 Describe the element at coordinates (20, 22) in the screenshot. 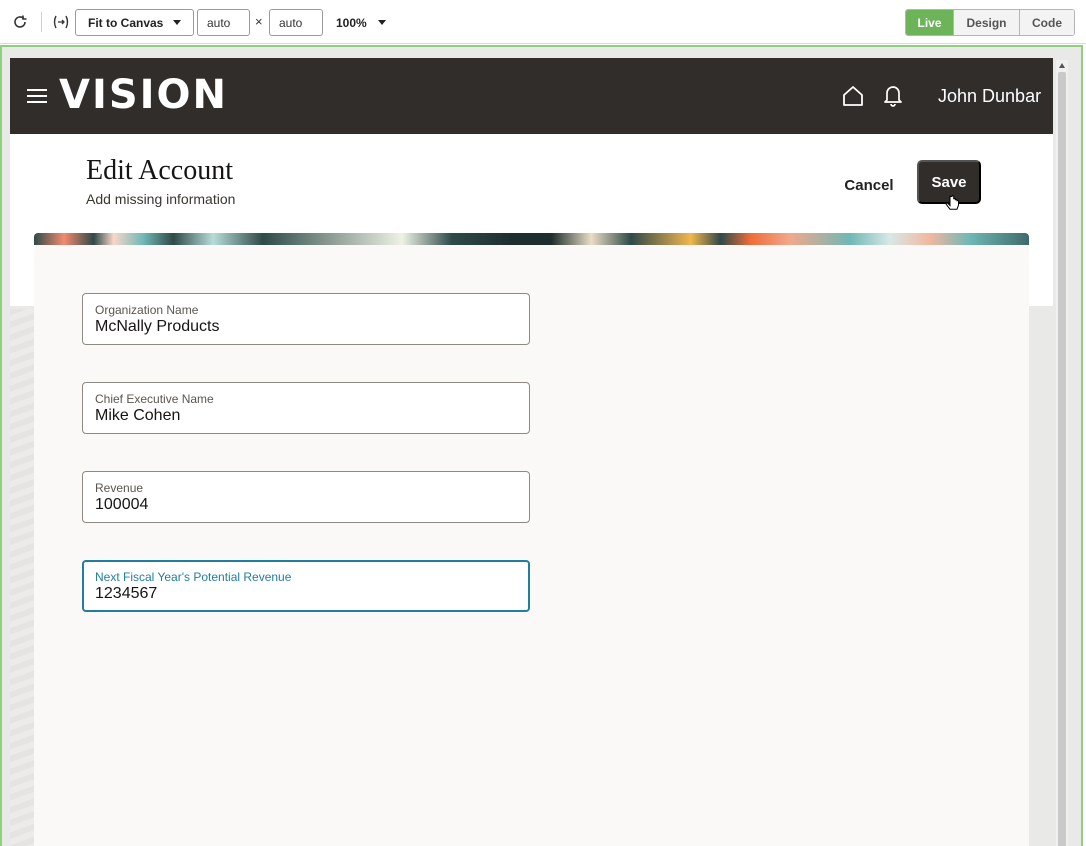

I see `refresh-icon` at that location.